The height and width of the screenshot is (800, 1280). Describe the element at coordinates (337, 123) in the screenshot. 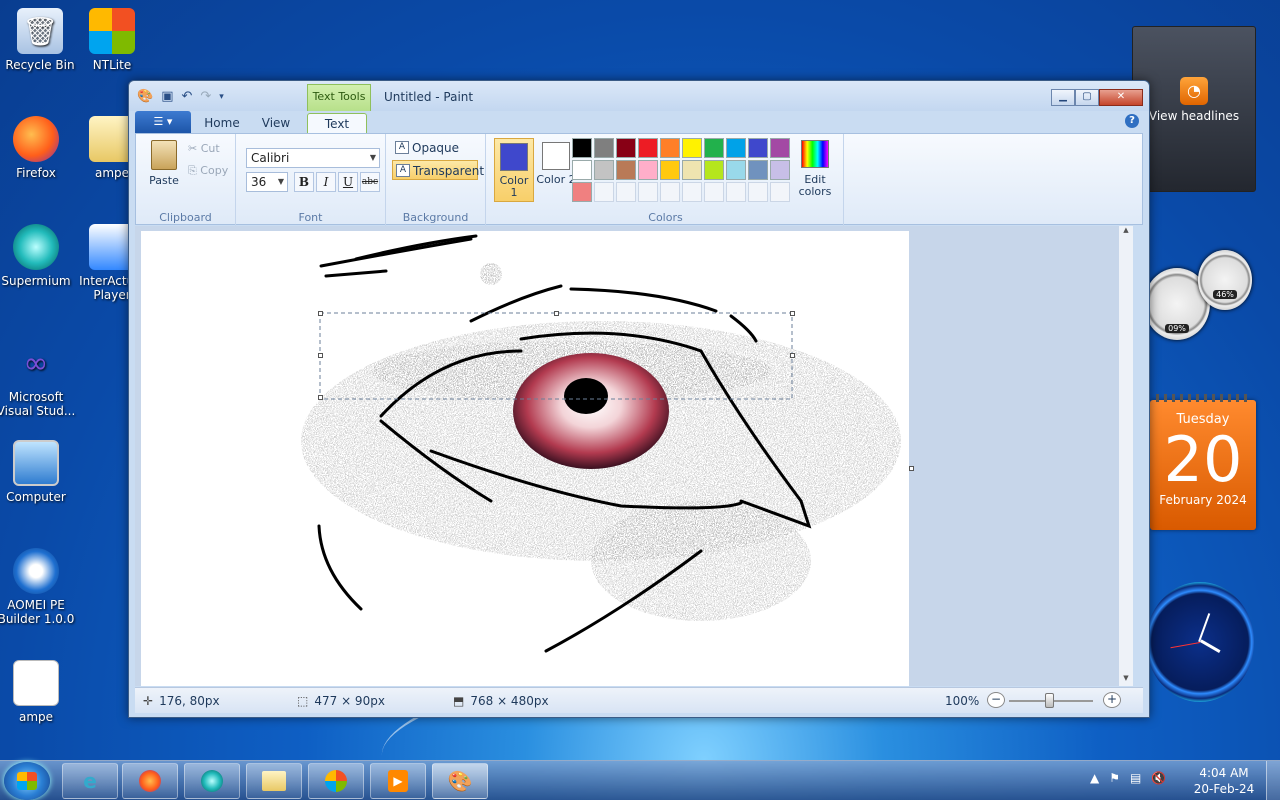

I see `tab-text: Text` at that location.